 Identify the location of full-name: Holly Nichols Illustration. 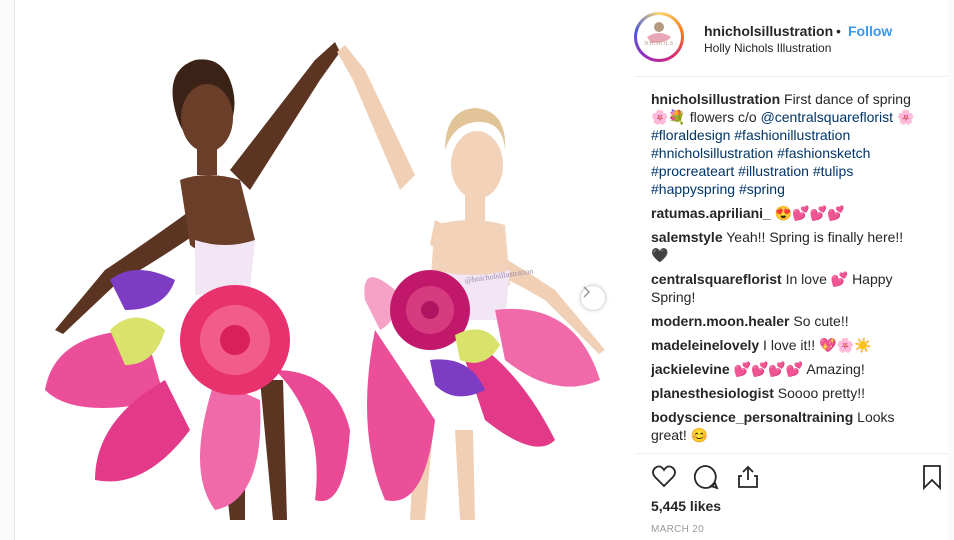
(768, 48).